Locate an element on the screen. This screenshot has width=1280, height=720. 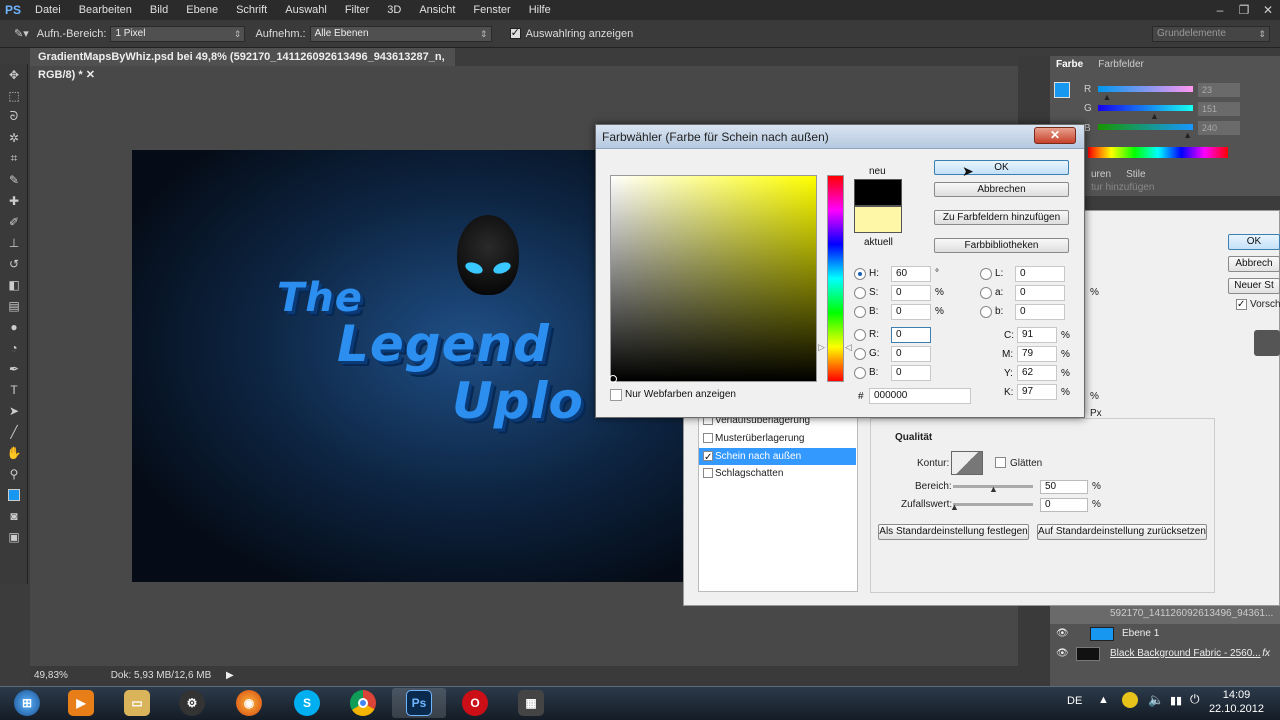
clock: 14:09 22.10.2012 is located at coordinates (1236, 702).